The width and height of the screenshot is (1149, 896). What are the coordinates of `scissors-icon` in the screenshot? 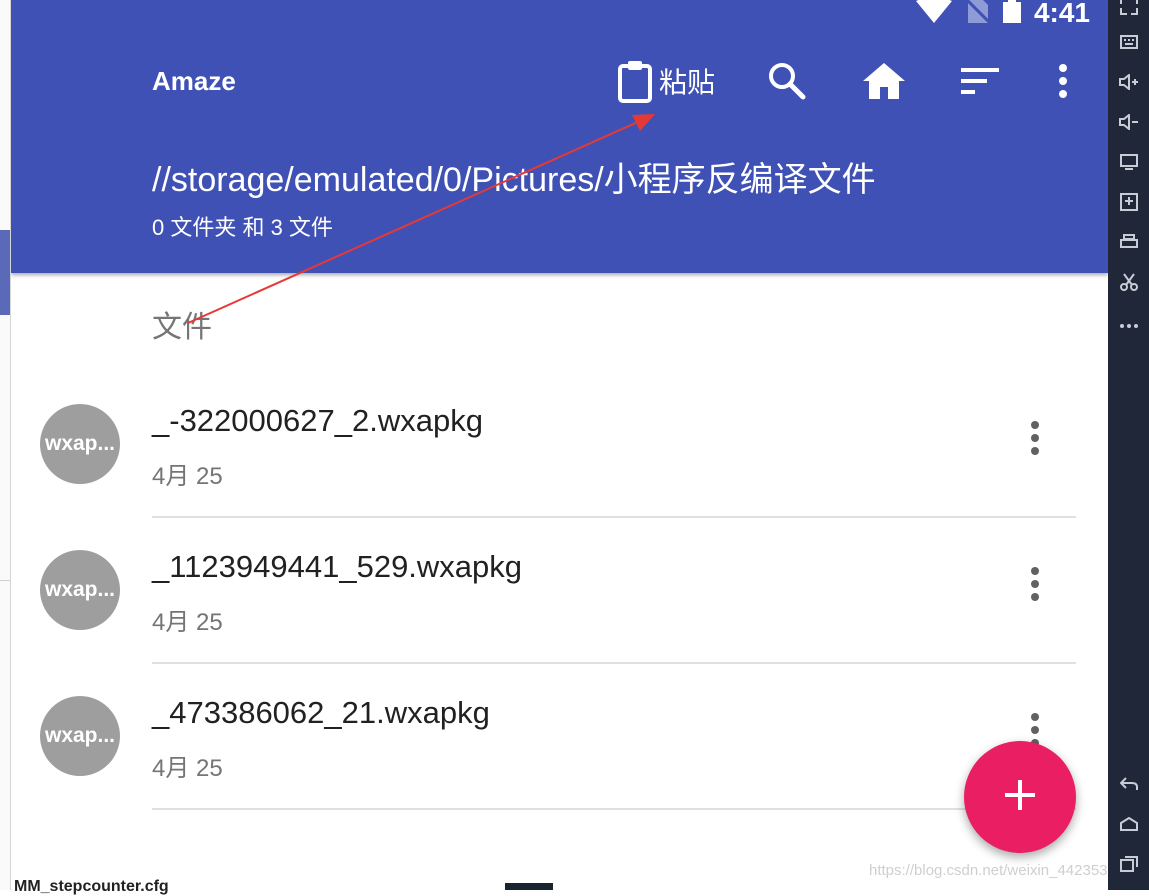 It's located at (1128, 284).